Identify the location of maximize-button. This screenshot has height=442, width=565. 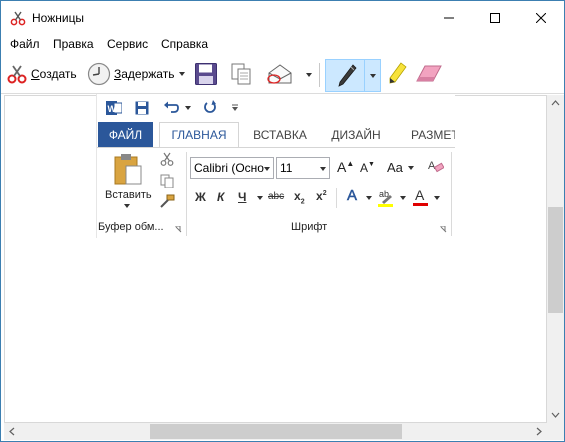
(495, 18).